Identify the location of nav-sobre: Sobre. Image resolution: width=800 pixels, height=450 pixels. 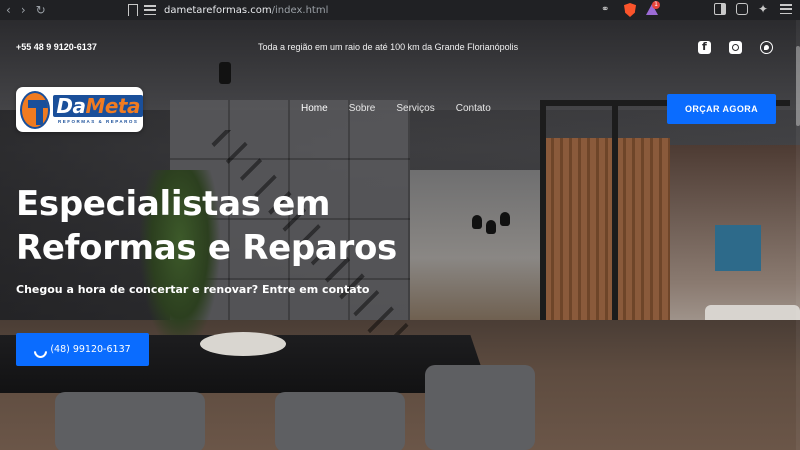
(362, 108).